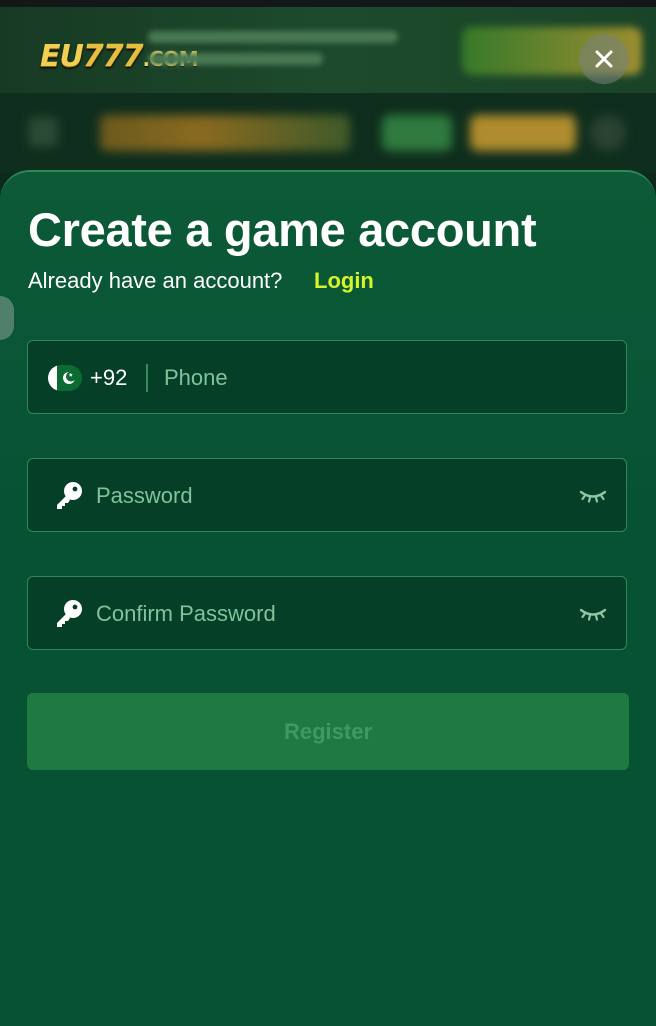 The width and height of the screenshot is (656, 1026). I want to click on register-button: Register, so click(328, 731).